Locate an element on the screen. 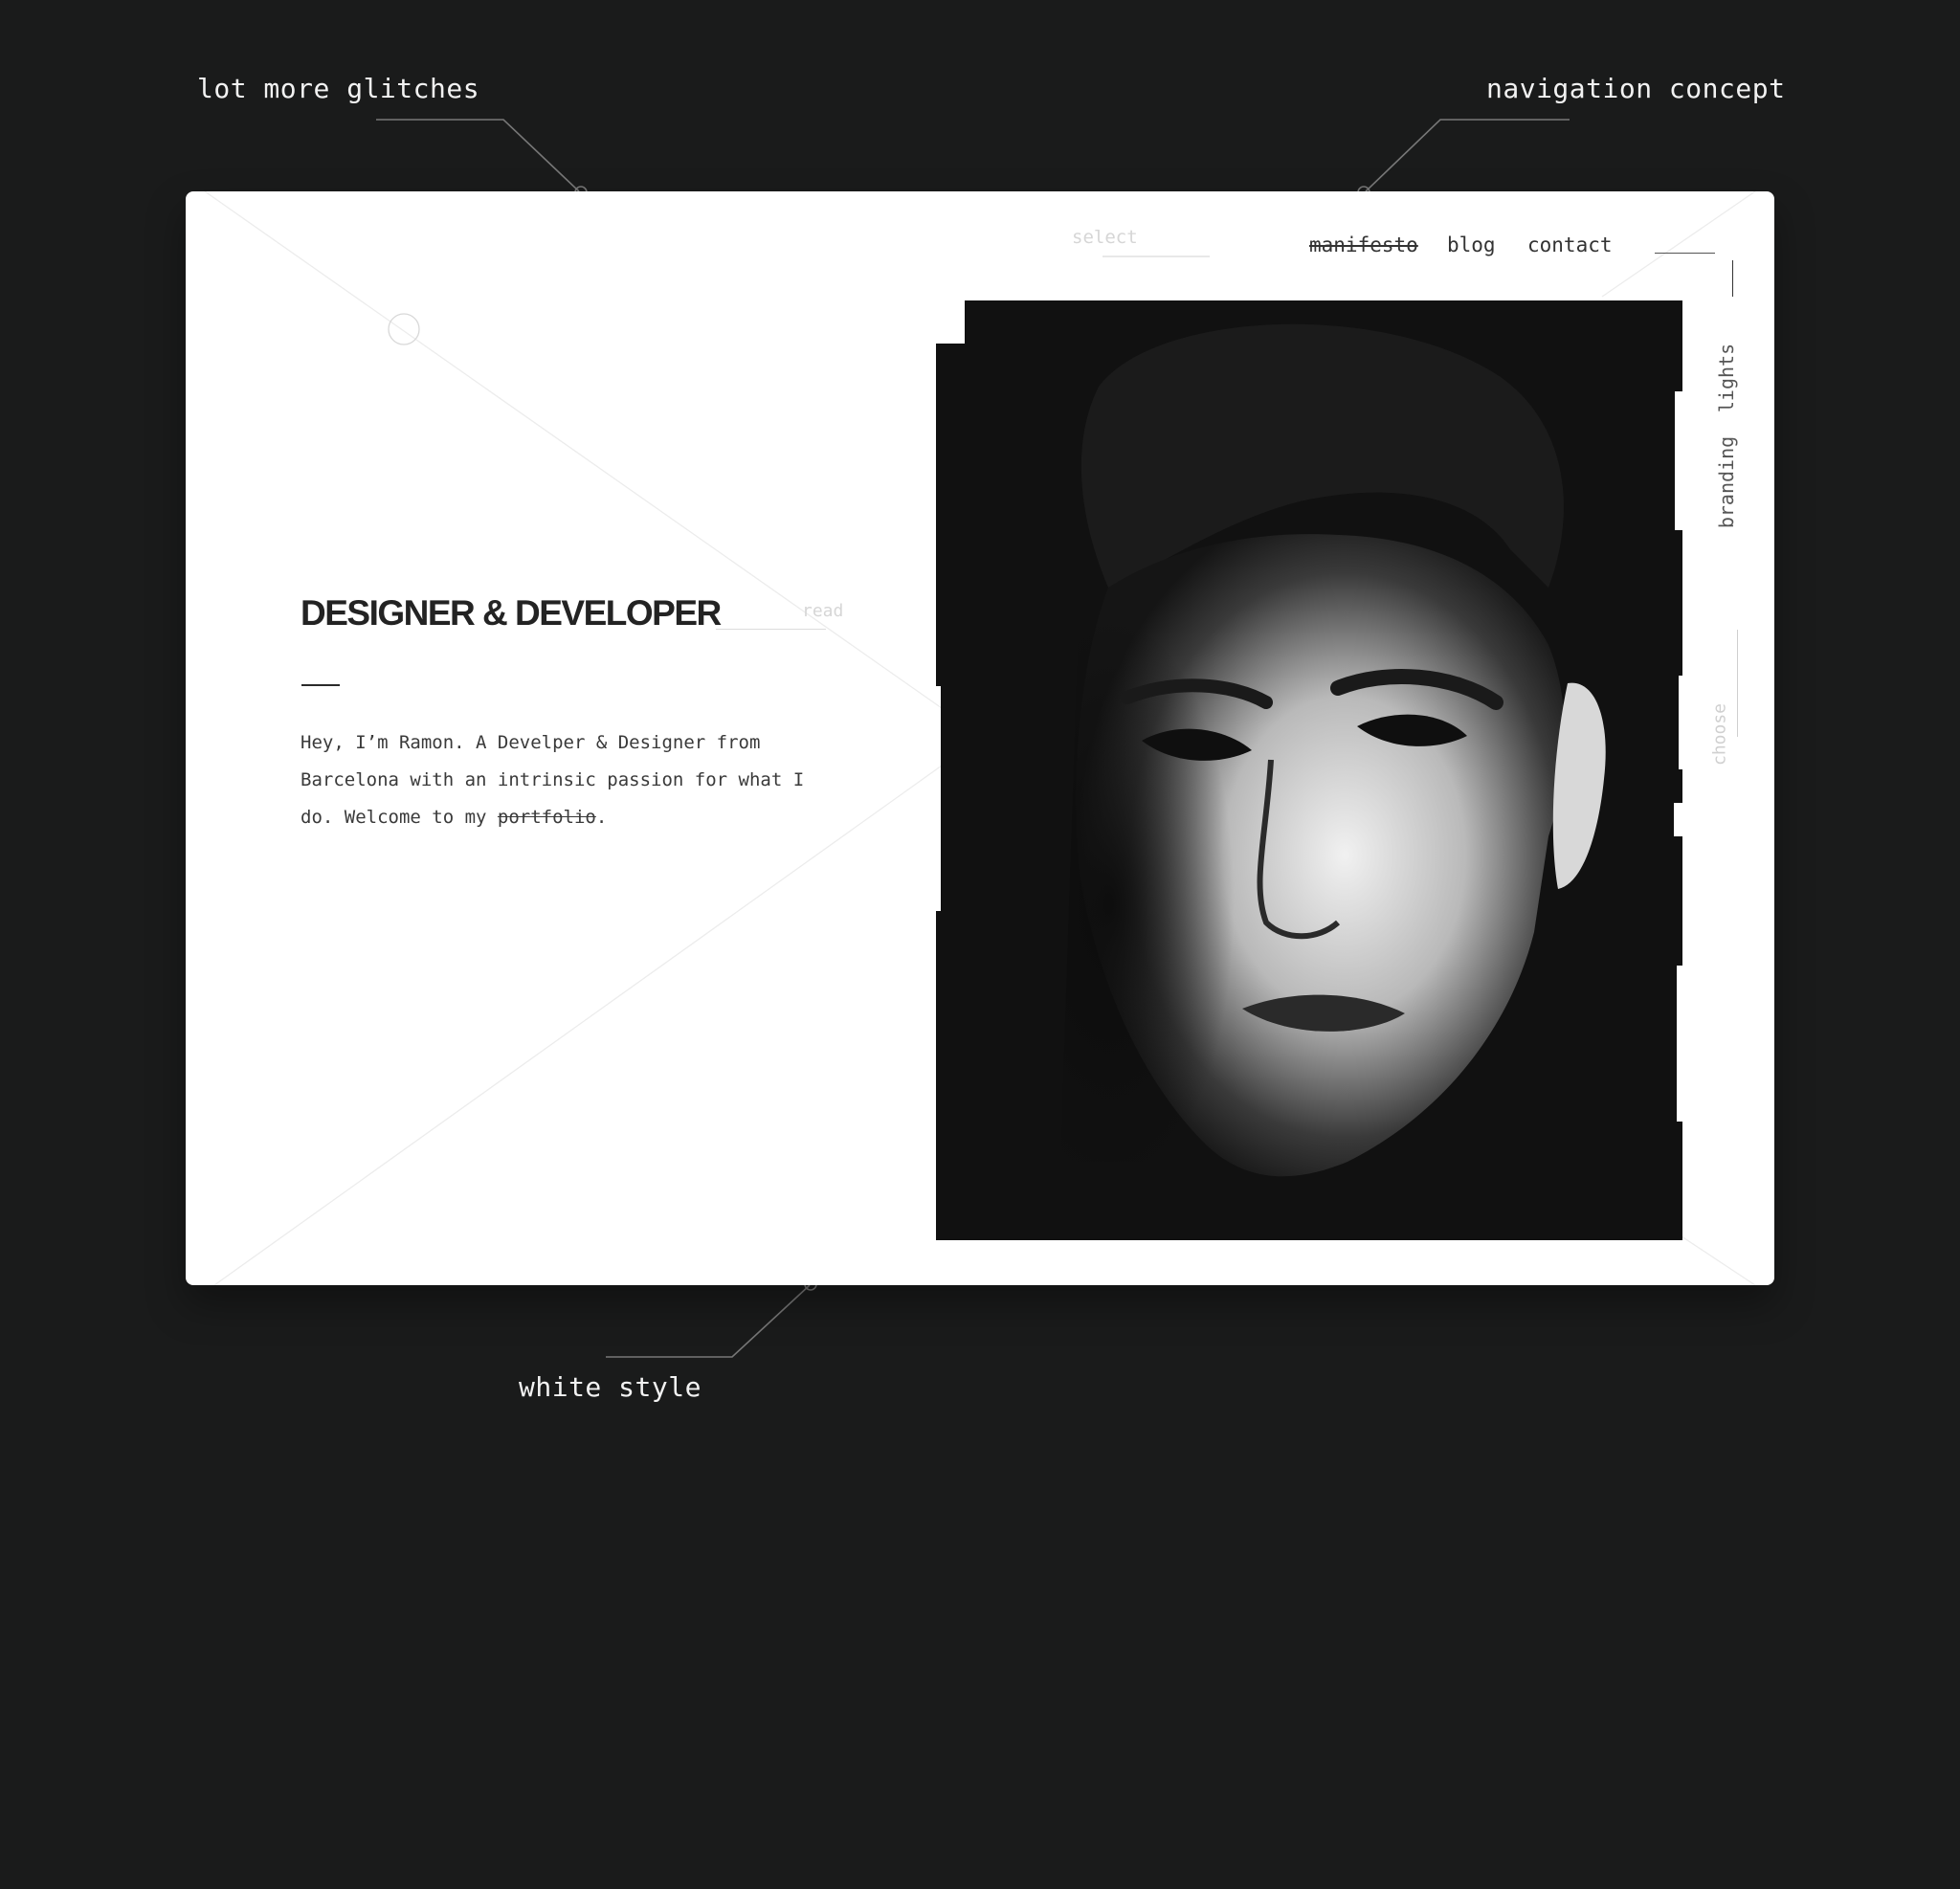  page-title: DESIGNER & DEVELOPER is located at coordinates (512, 613).